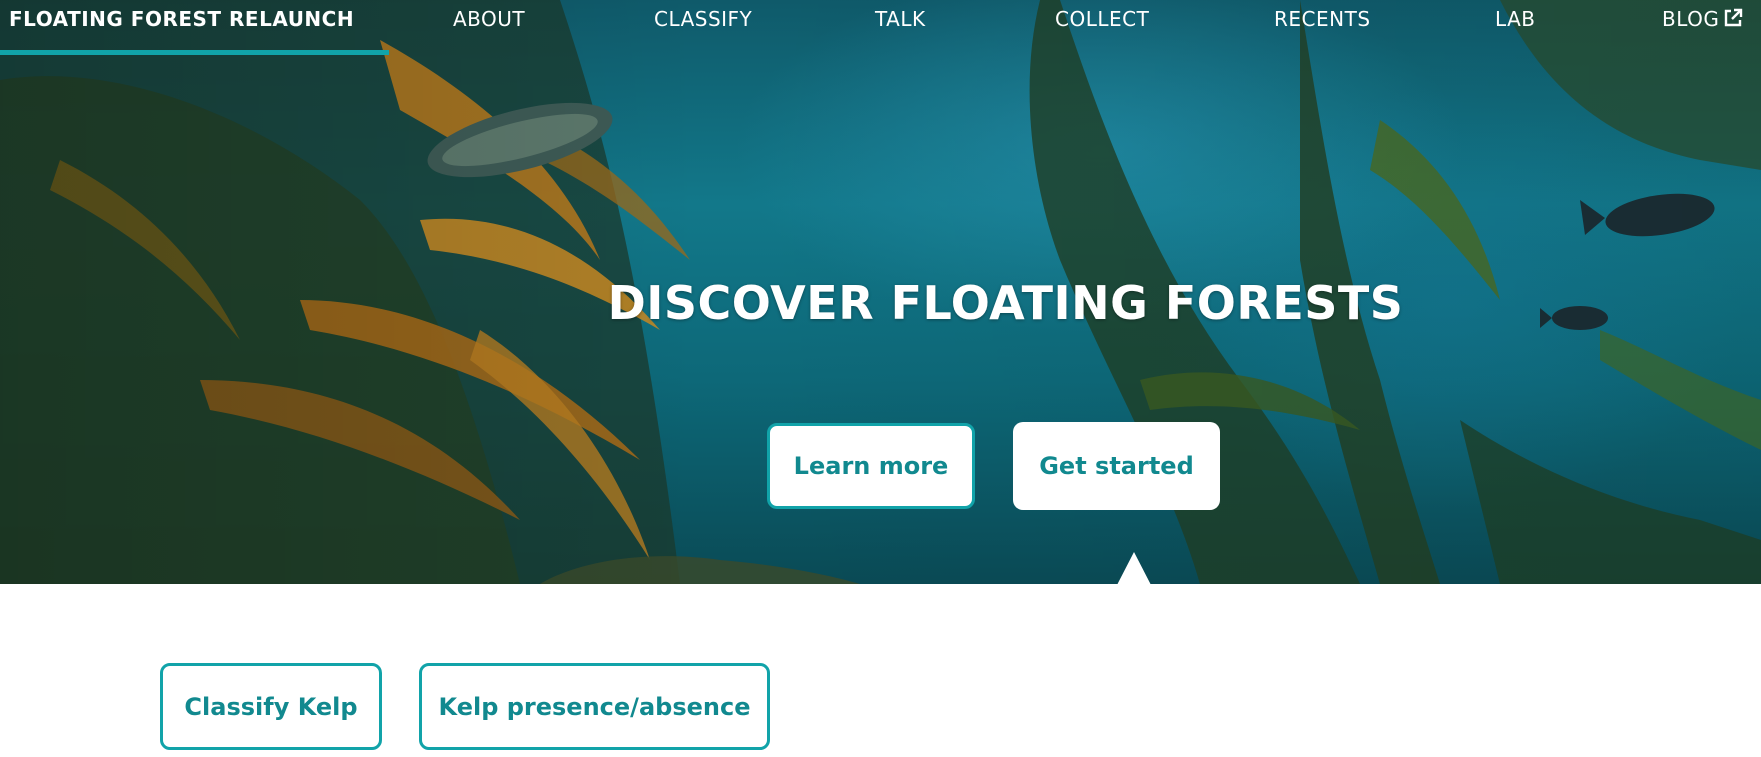 Image resolution: width=1761 pixels, height=757 pixels. I want to click on nav-link-collect: COLLECT, so click(1102, 19).